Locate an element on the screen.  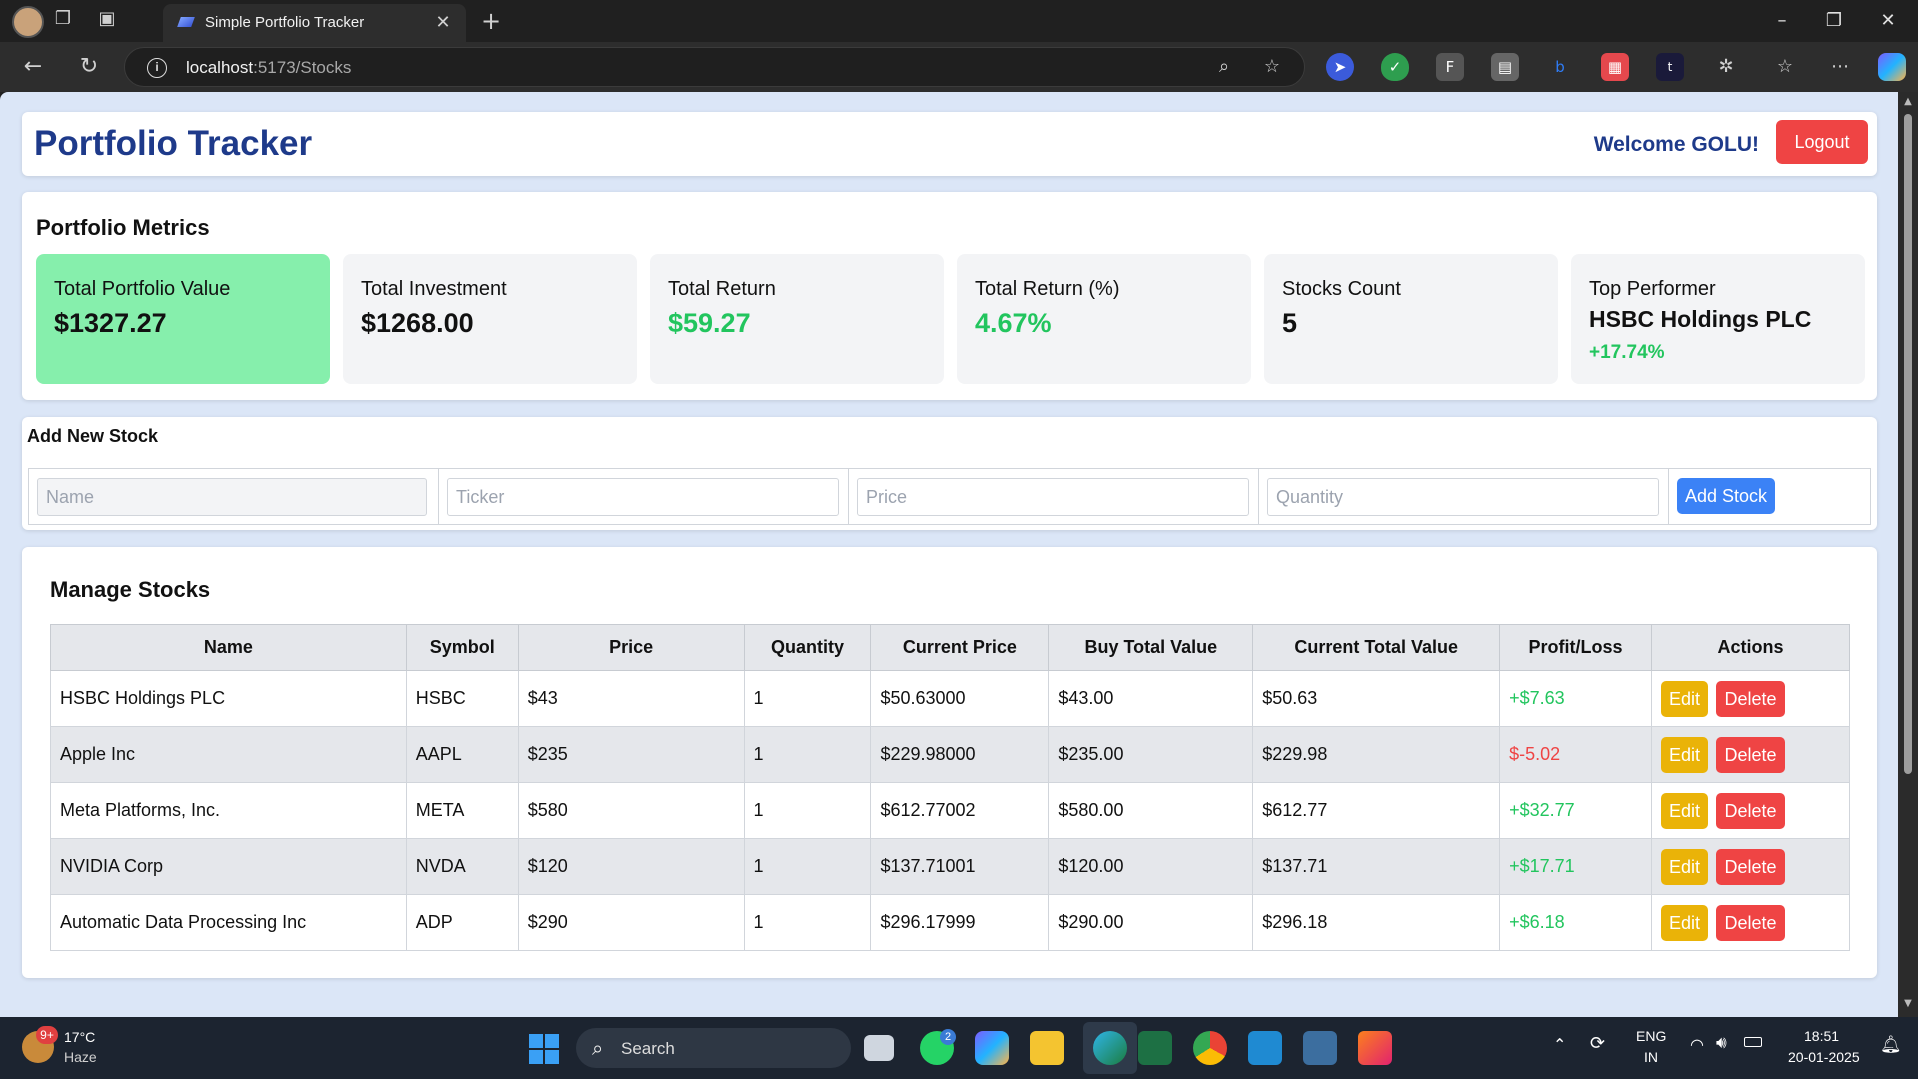
vertical-tabs-icon: ▣ is located at coordinates (107, 19).